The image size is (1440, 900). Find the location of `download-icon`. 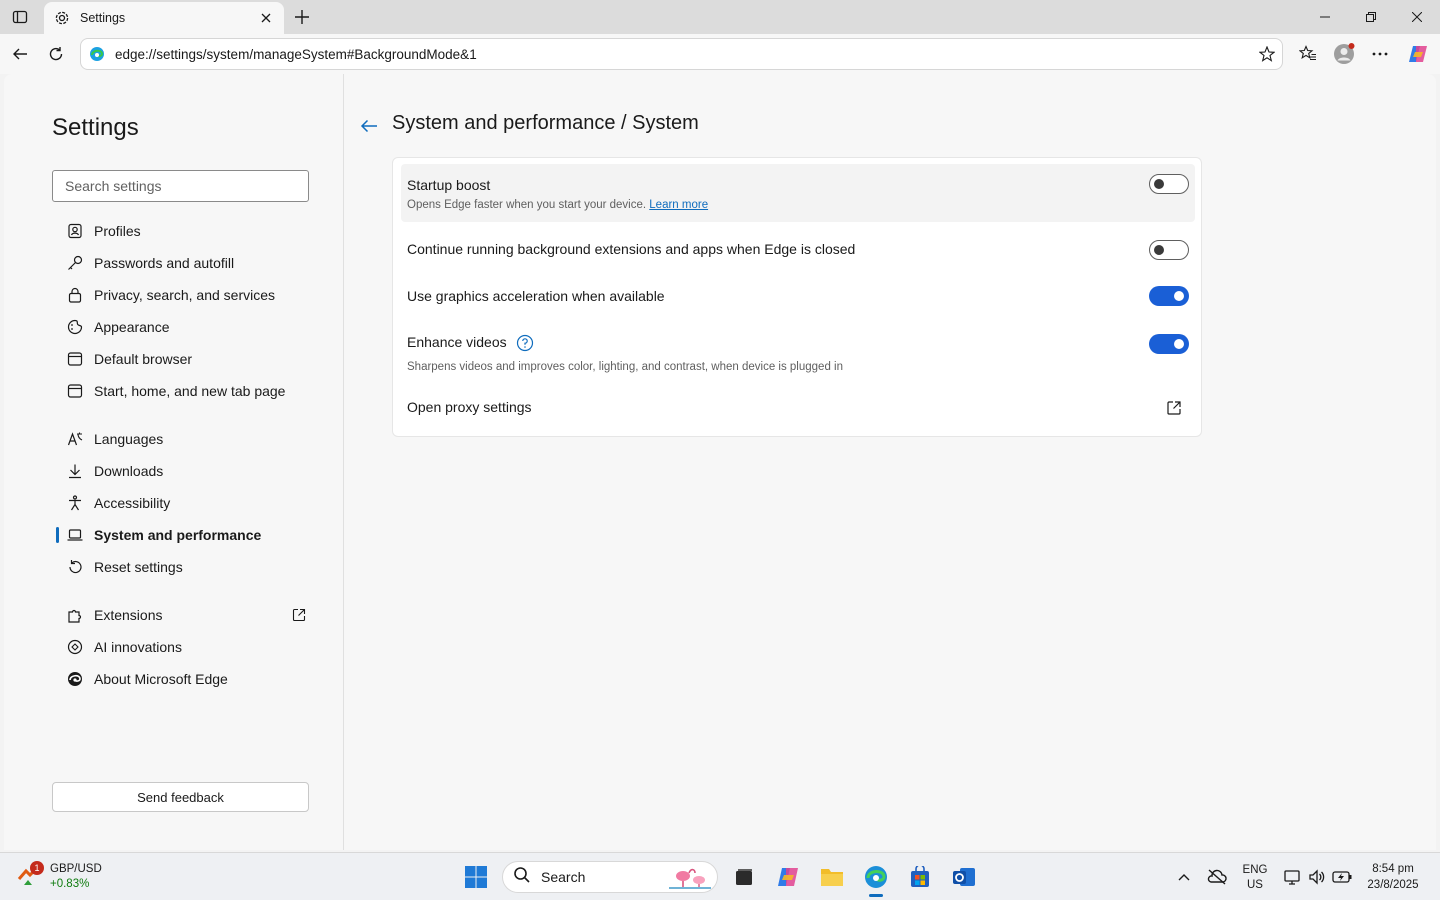

download-icon is located at coordinates (75, 471).